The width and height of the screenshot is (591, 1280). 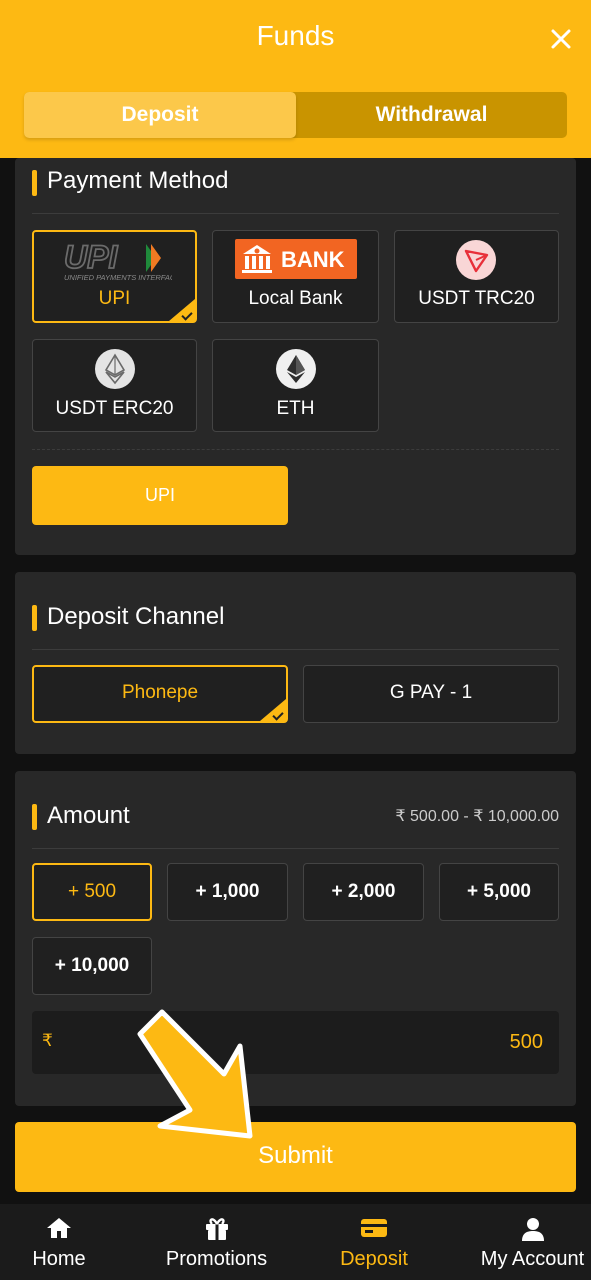 What do you see at coordinates (295, 35) in the screenshot?
I see `page-title: Funds` at bounding box center [295, 35].